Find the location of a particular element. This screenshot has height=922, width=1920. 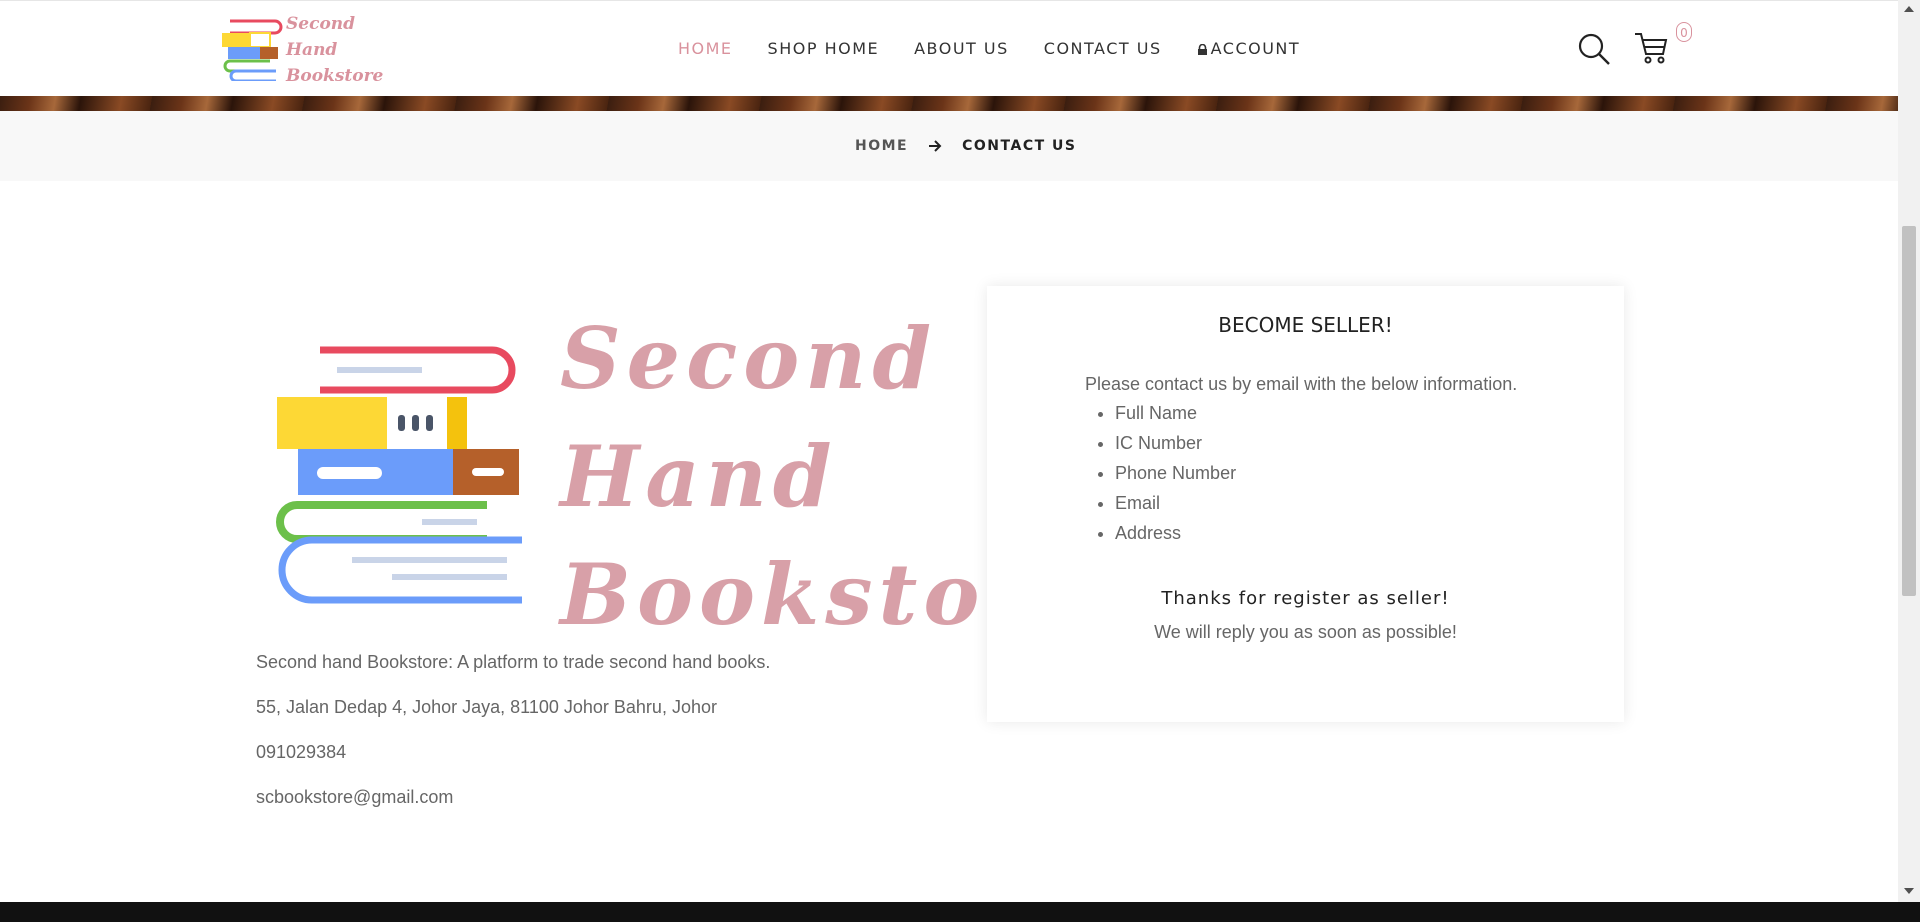

logo-line: Second is located at coordinates (321, 24).